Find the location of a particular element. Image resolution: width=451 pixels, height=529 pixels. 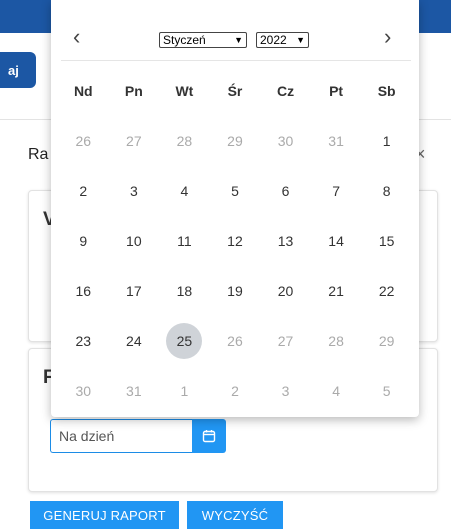

calendar-day: 6 is located at coordinates (285, 191).